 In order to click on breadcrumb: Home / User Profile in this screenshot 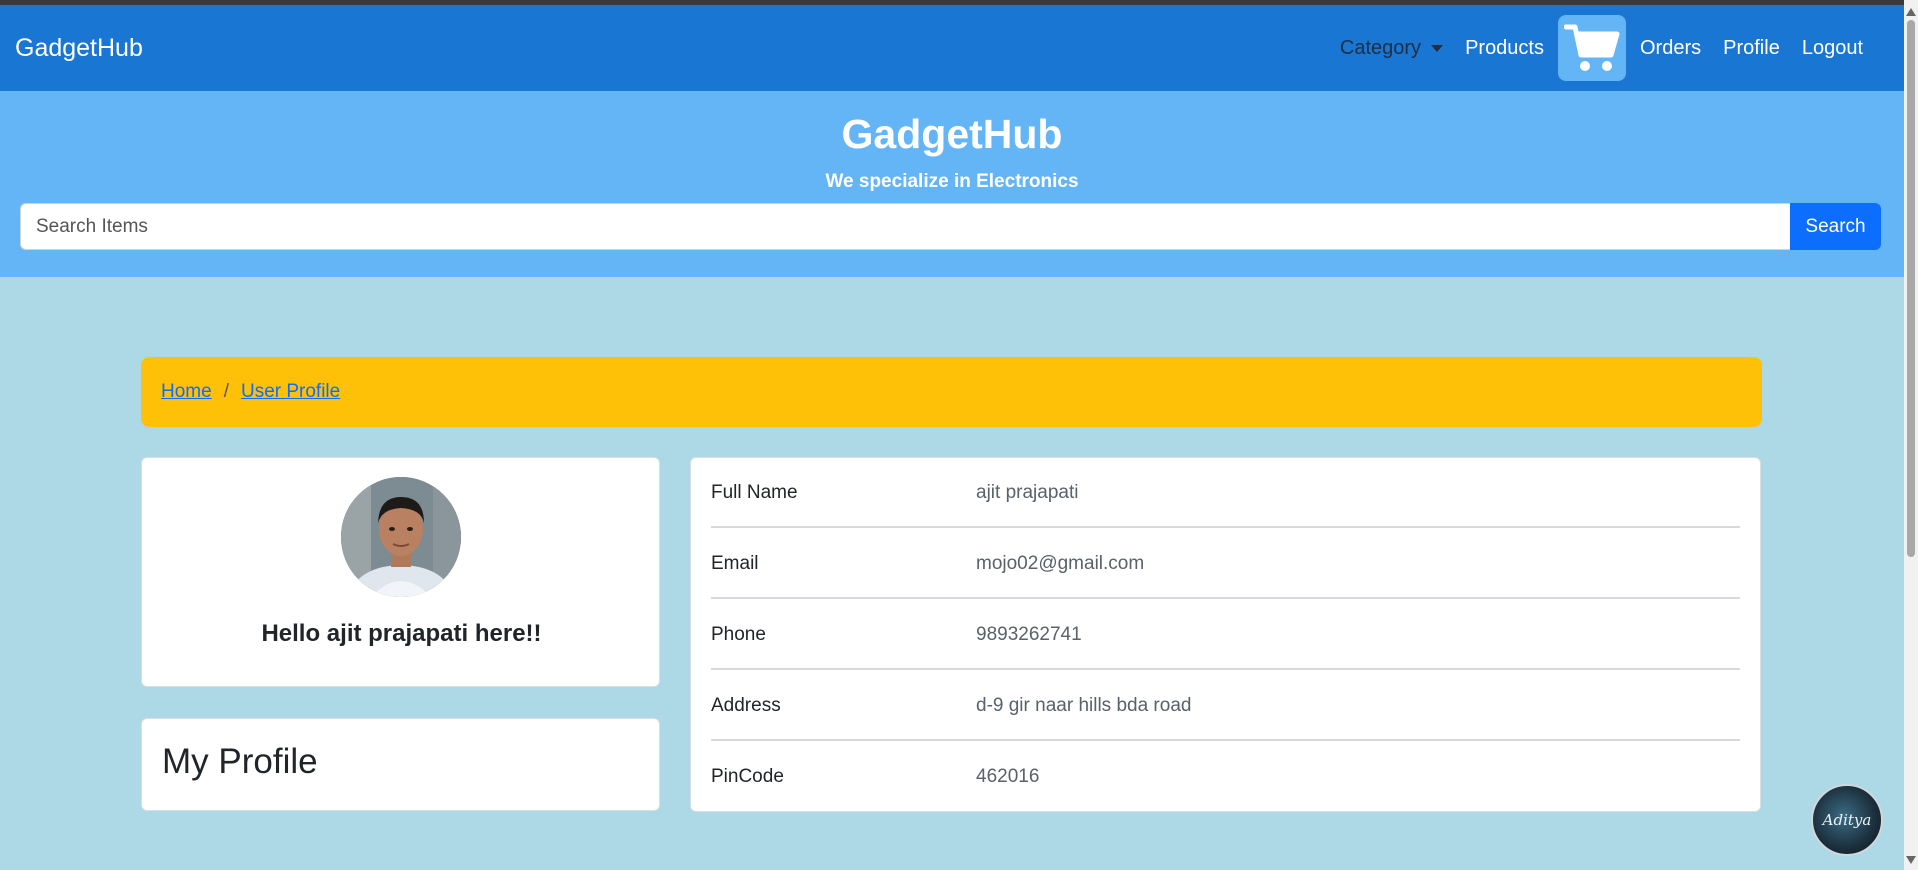, I will do `click(951, 392)`.